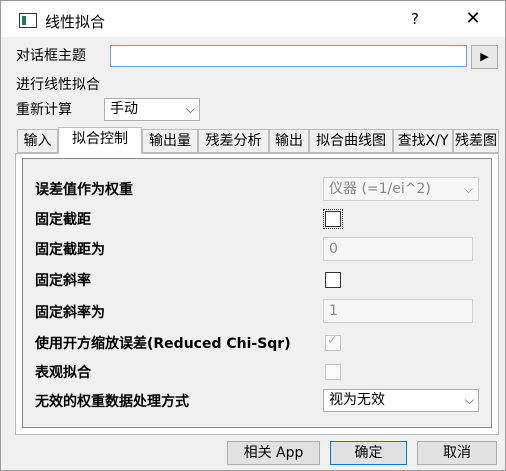  I want to click on cancel-button: 取消, so click(457, 453).